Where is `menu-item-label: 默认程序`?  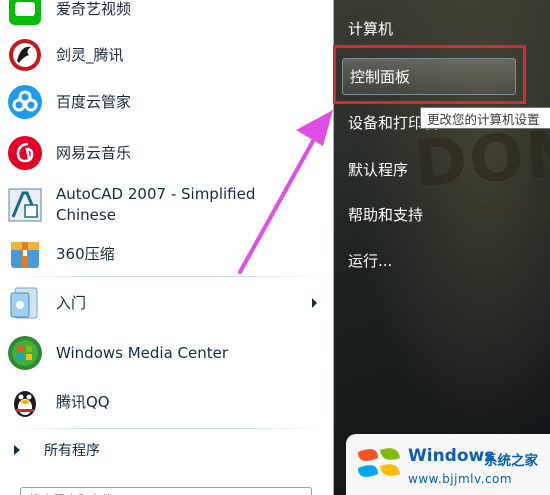
menu-item-label: 默认程序 is located at coordinates (378, 169).